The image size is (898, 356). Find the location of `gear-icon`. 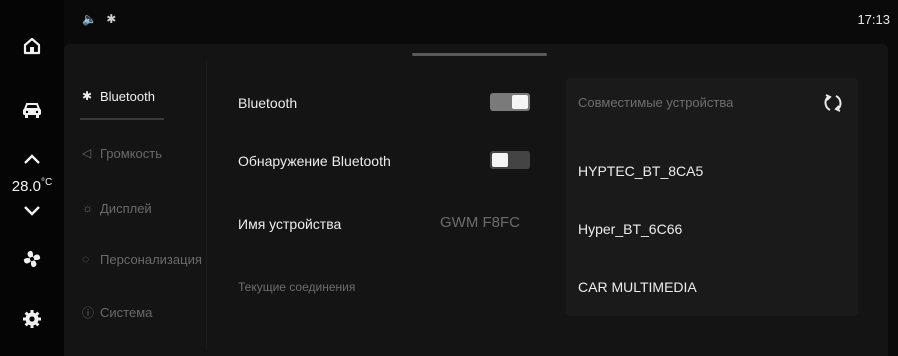

gear-icon is located at coordinates (32, 319).